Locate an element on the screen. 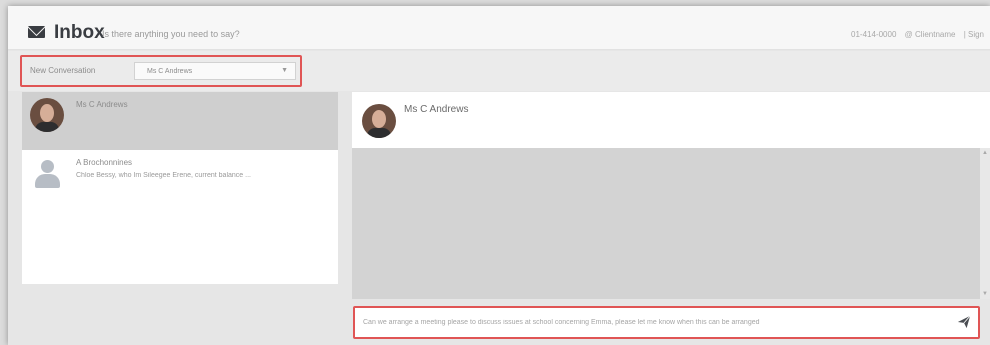  conversation-item-active: Ms C Andrews is located at coordinates (180, 121).